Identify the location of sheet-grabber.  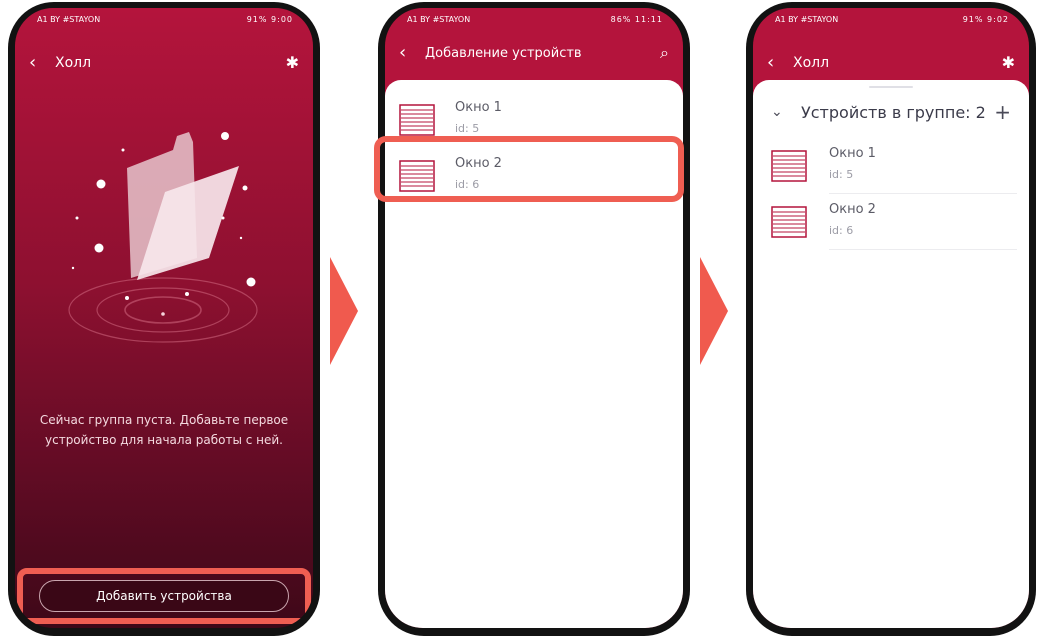
(891, 87).